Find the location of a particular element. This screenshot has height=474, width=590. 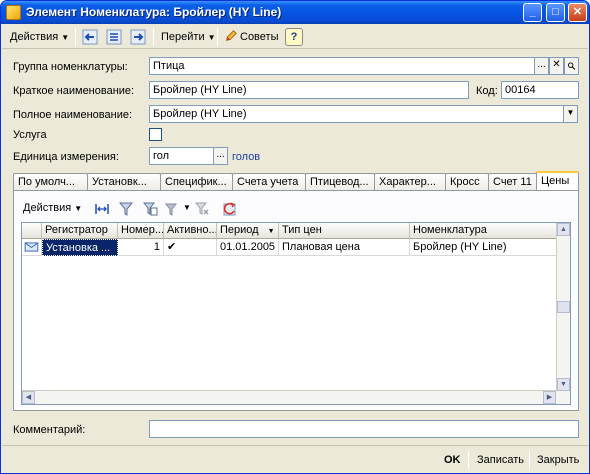

refresh-icon is located at coordinates (230, 209).